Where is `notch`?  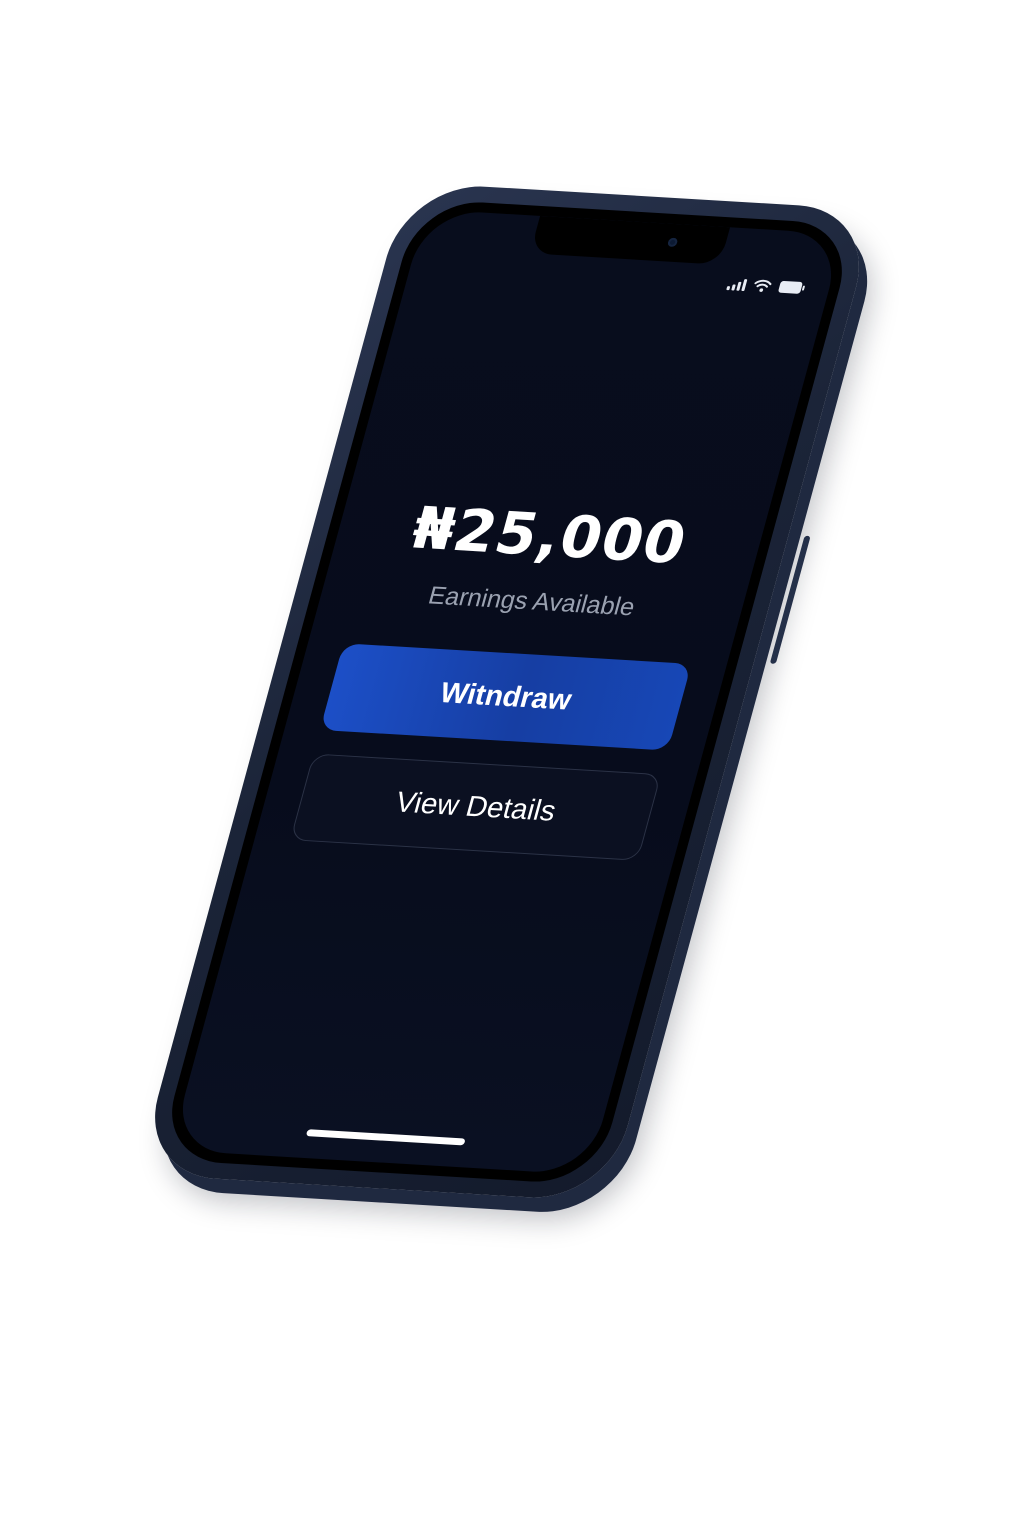
notch is located at coordinates (630, 240).